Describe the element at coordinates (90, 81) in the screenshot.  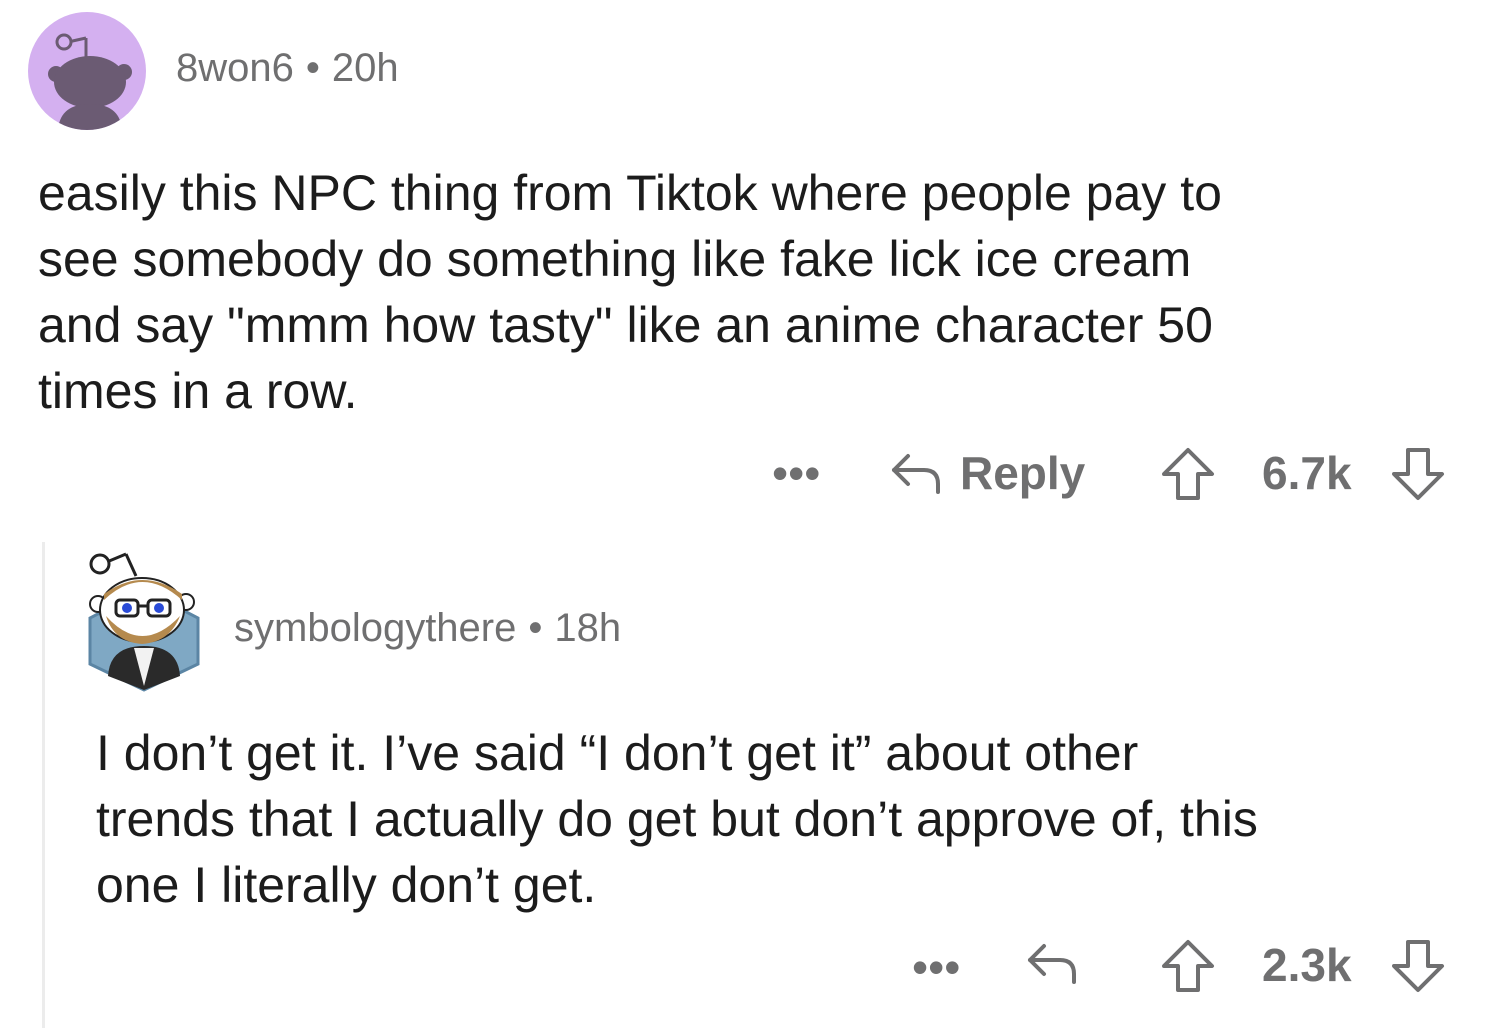
I see `snoo-avatar-icon` at that location.